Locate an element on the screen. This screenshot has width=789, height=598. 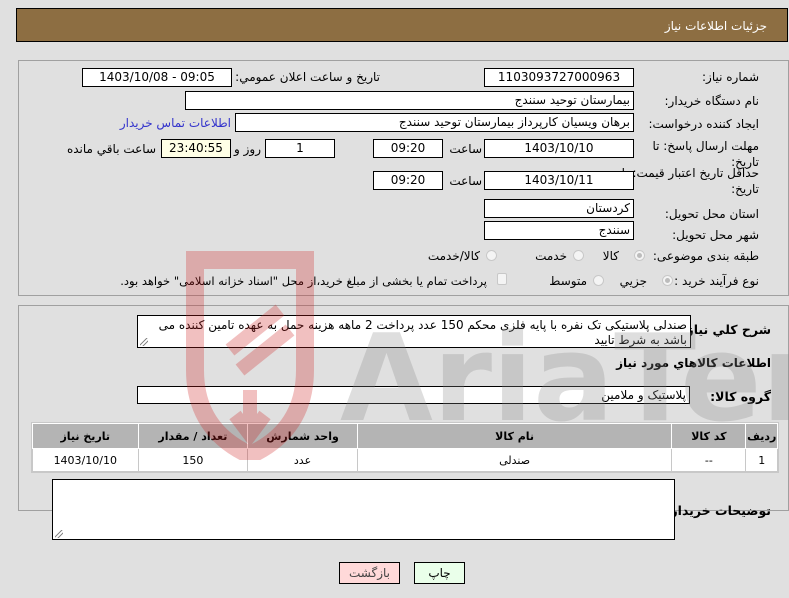
reply-deadline-time-field: 09:20 is located at coordinates (408, 148).